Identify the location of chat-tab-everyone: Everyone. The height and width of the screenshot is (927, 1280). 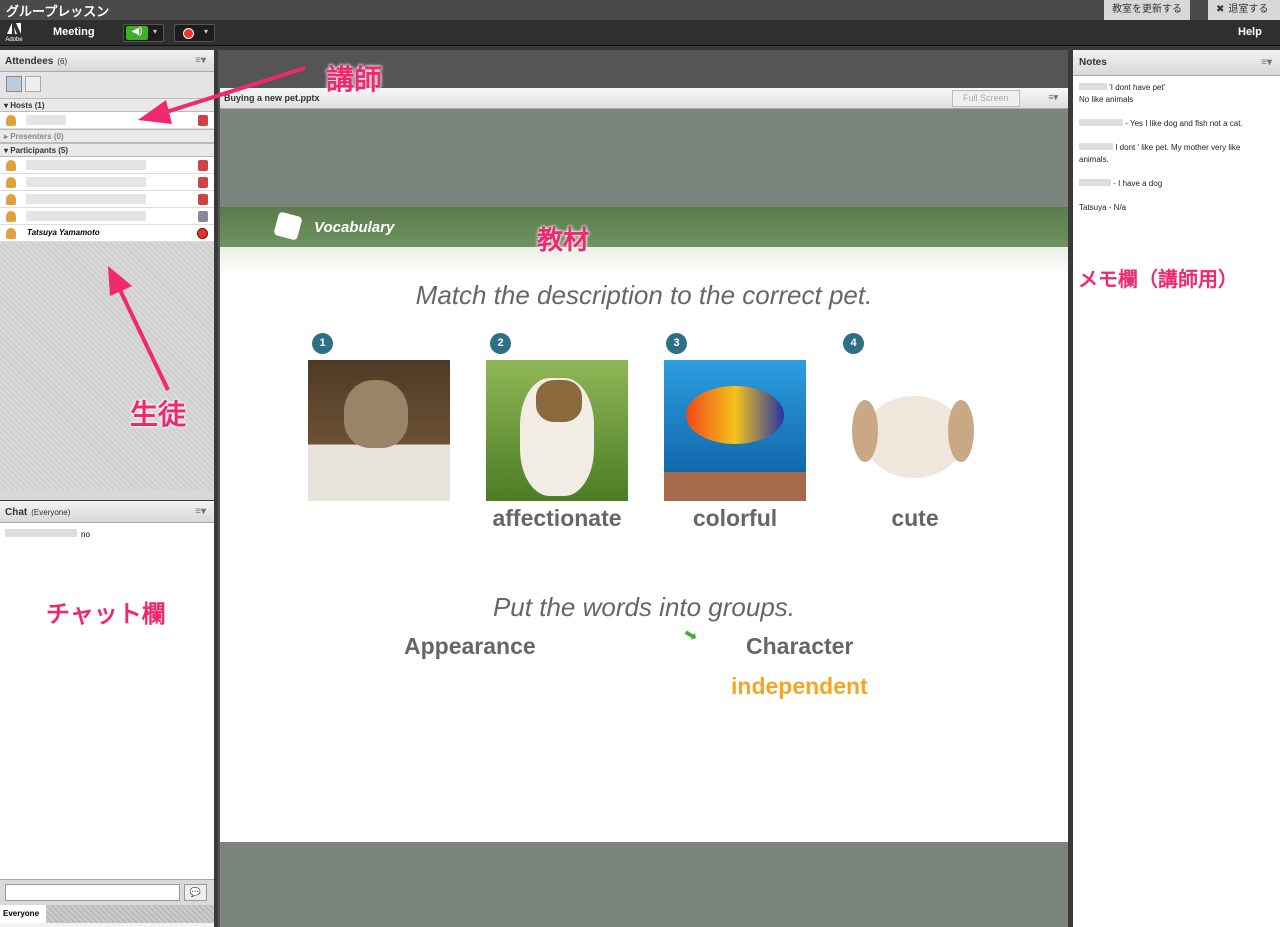
(23, 914).